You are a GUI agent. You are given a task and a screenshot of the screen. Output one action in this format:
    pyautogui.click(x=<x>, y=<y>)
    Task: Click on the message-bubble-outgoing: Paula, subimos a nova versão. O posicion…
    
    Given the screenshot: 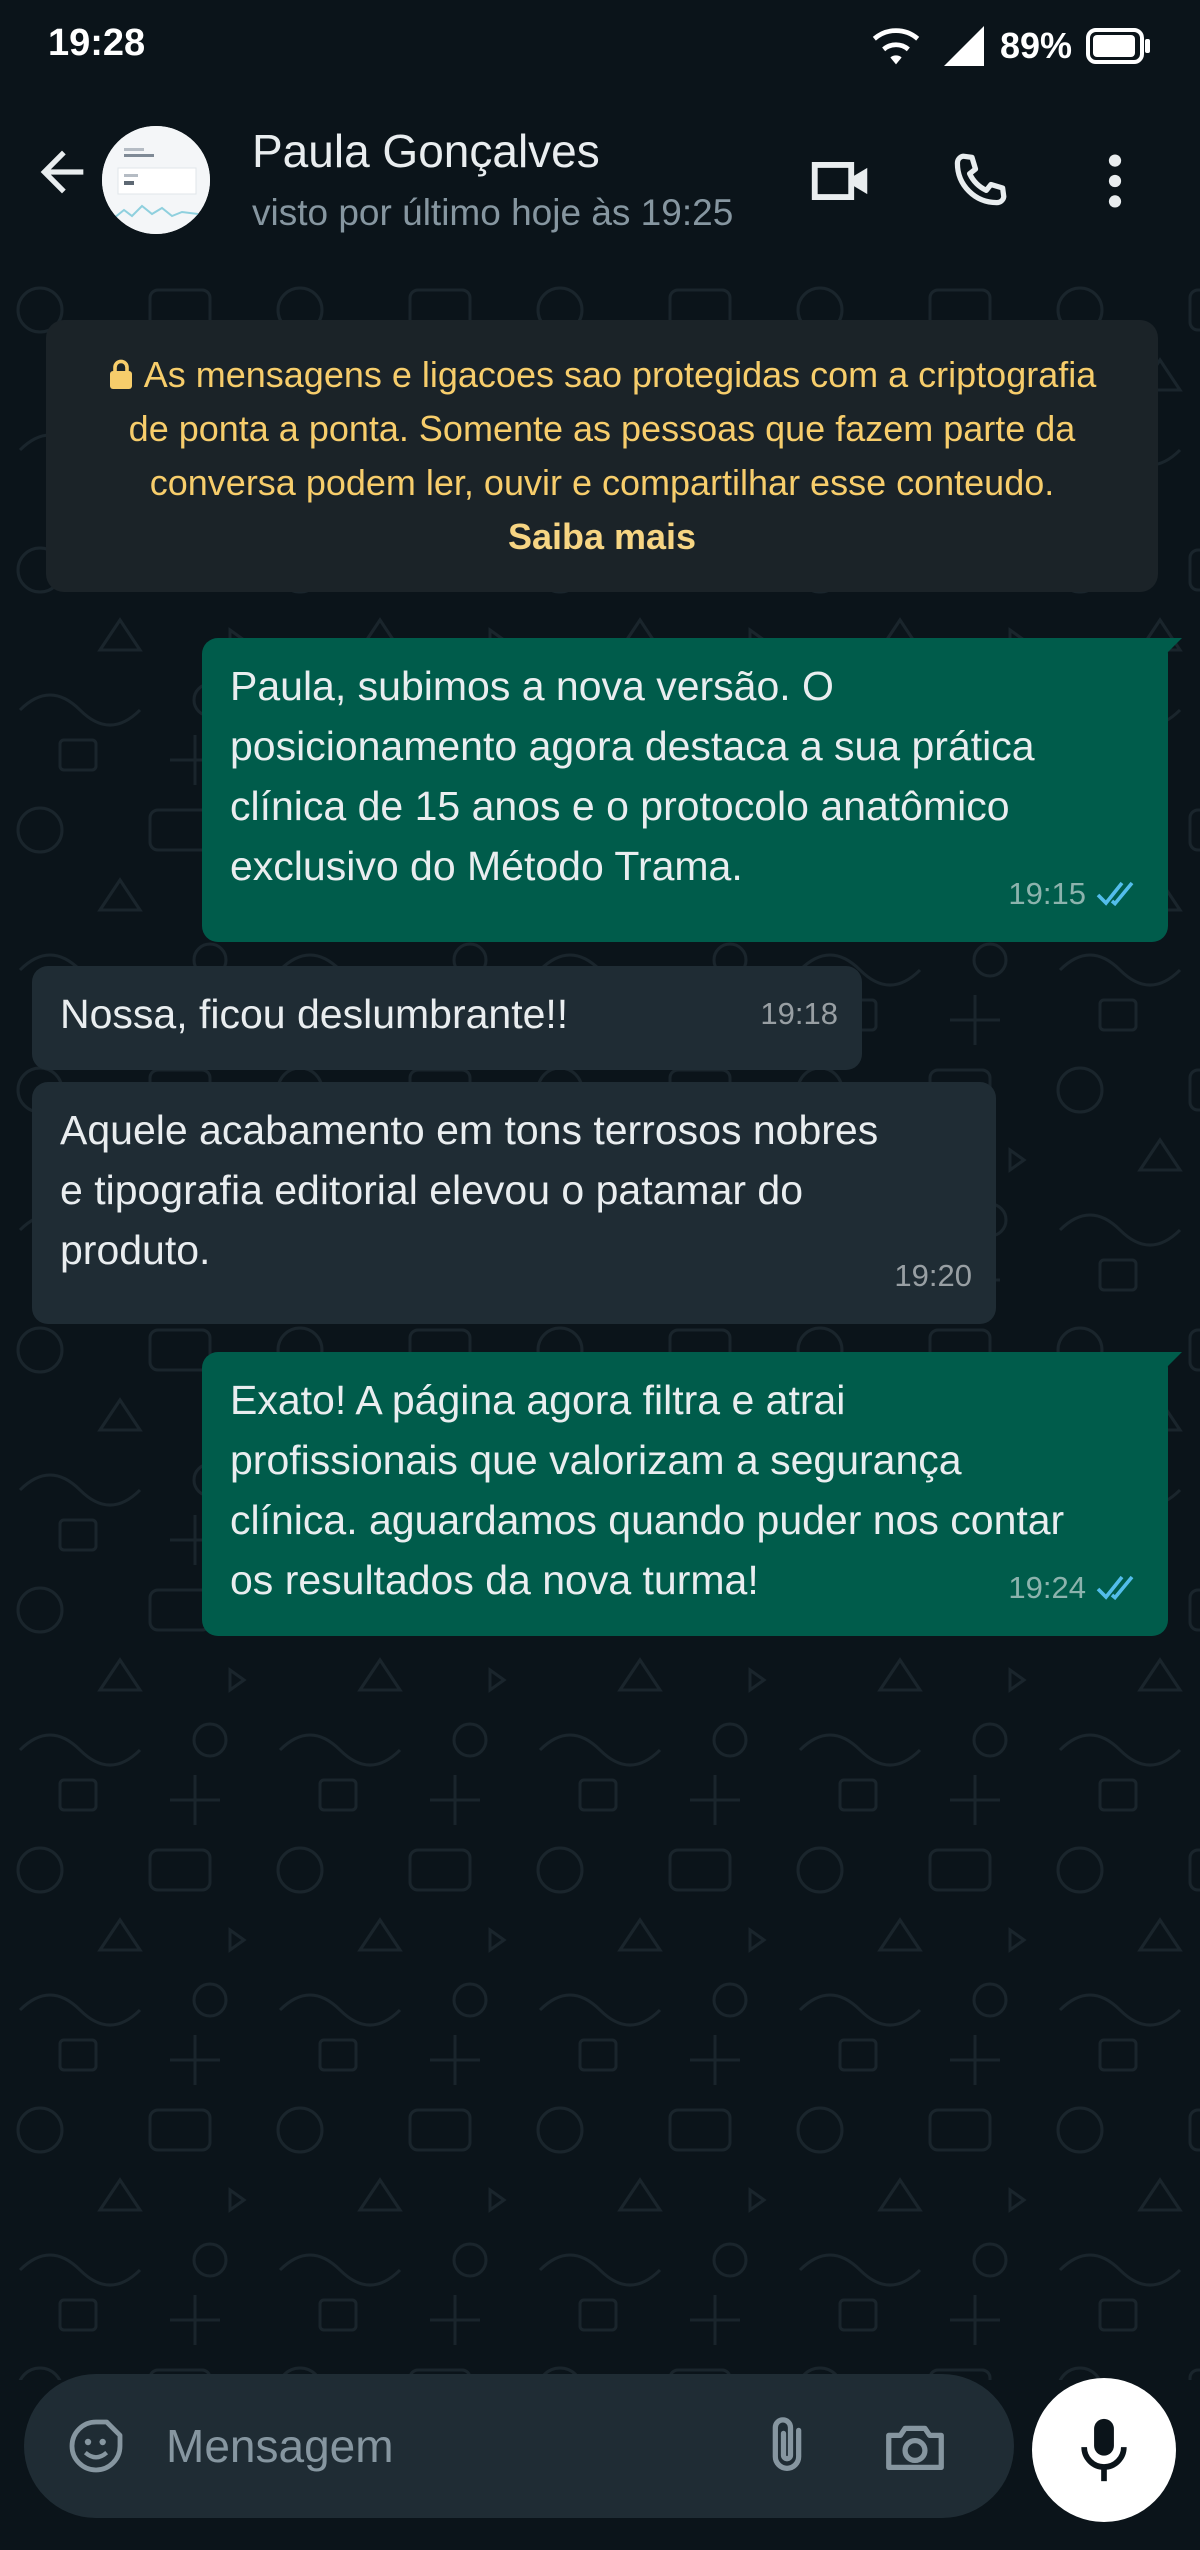 What is the action you would take?
    pyautogui.click(x=692, y=790)
    